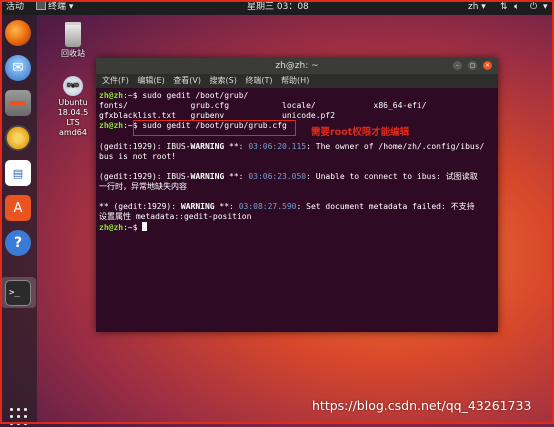  What do you see at coordinates (277, 146) in the screenshot?
I see `warning-timestamp: 03:06:20.115` at bounding box center [277, 146].